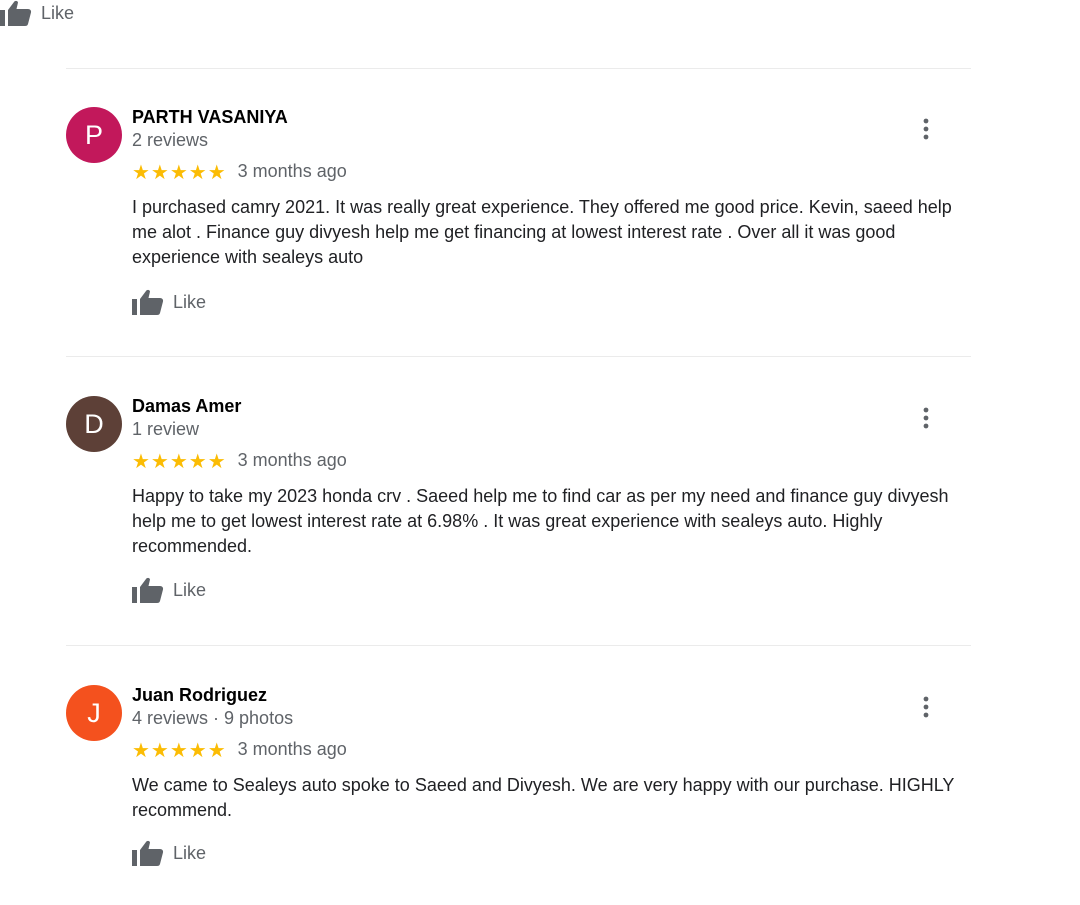  I want to click on reviewer-name: Juan Rodriguez, so click(199, 695).